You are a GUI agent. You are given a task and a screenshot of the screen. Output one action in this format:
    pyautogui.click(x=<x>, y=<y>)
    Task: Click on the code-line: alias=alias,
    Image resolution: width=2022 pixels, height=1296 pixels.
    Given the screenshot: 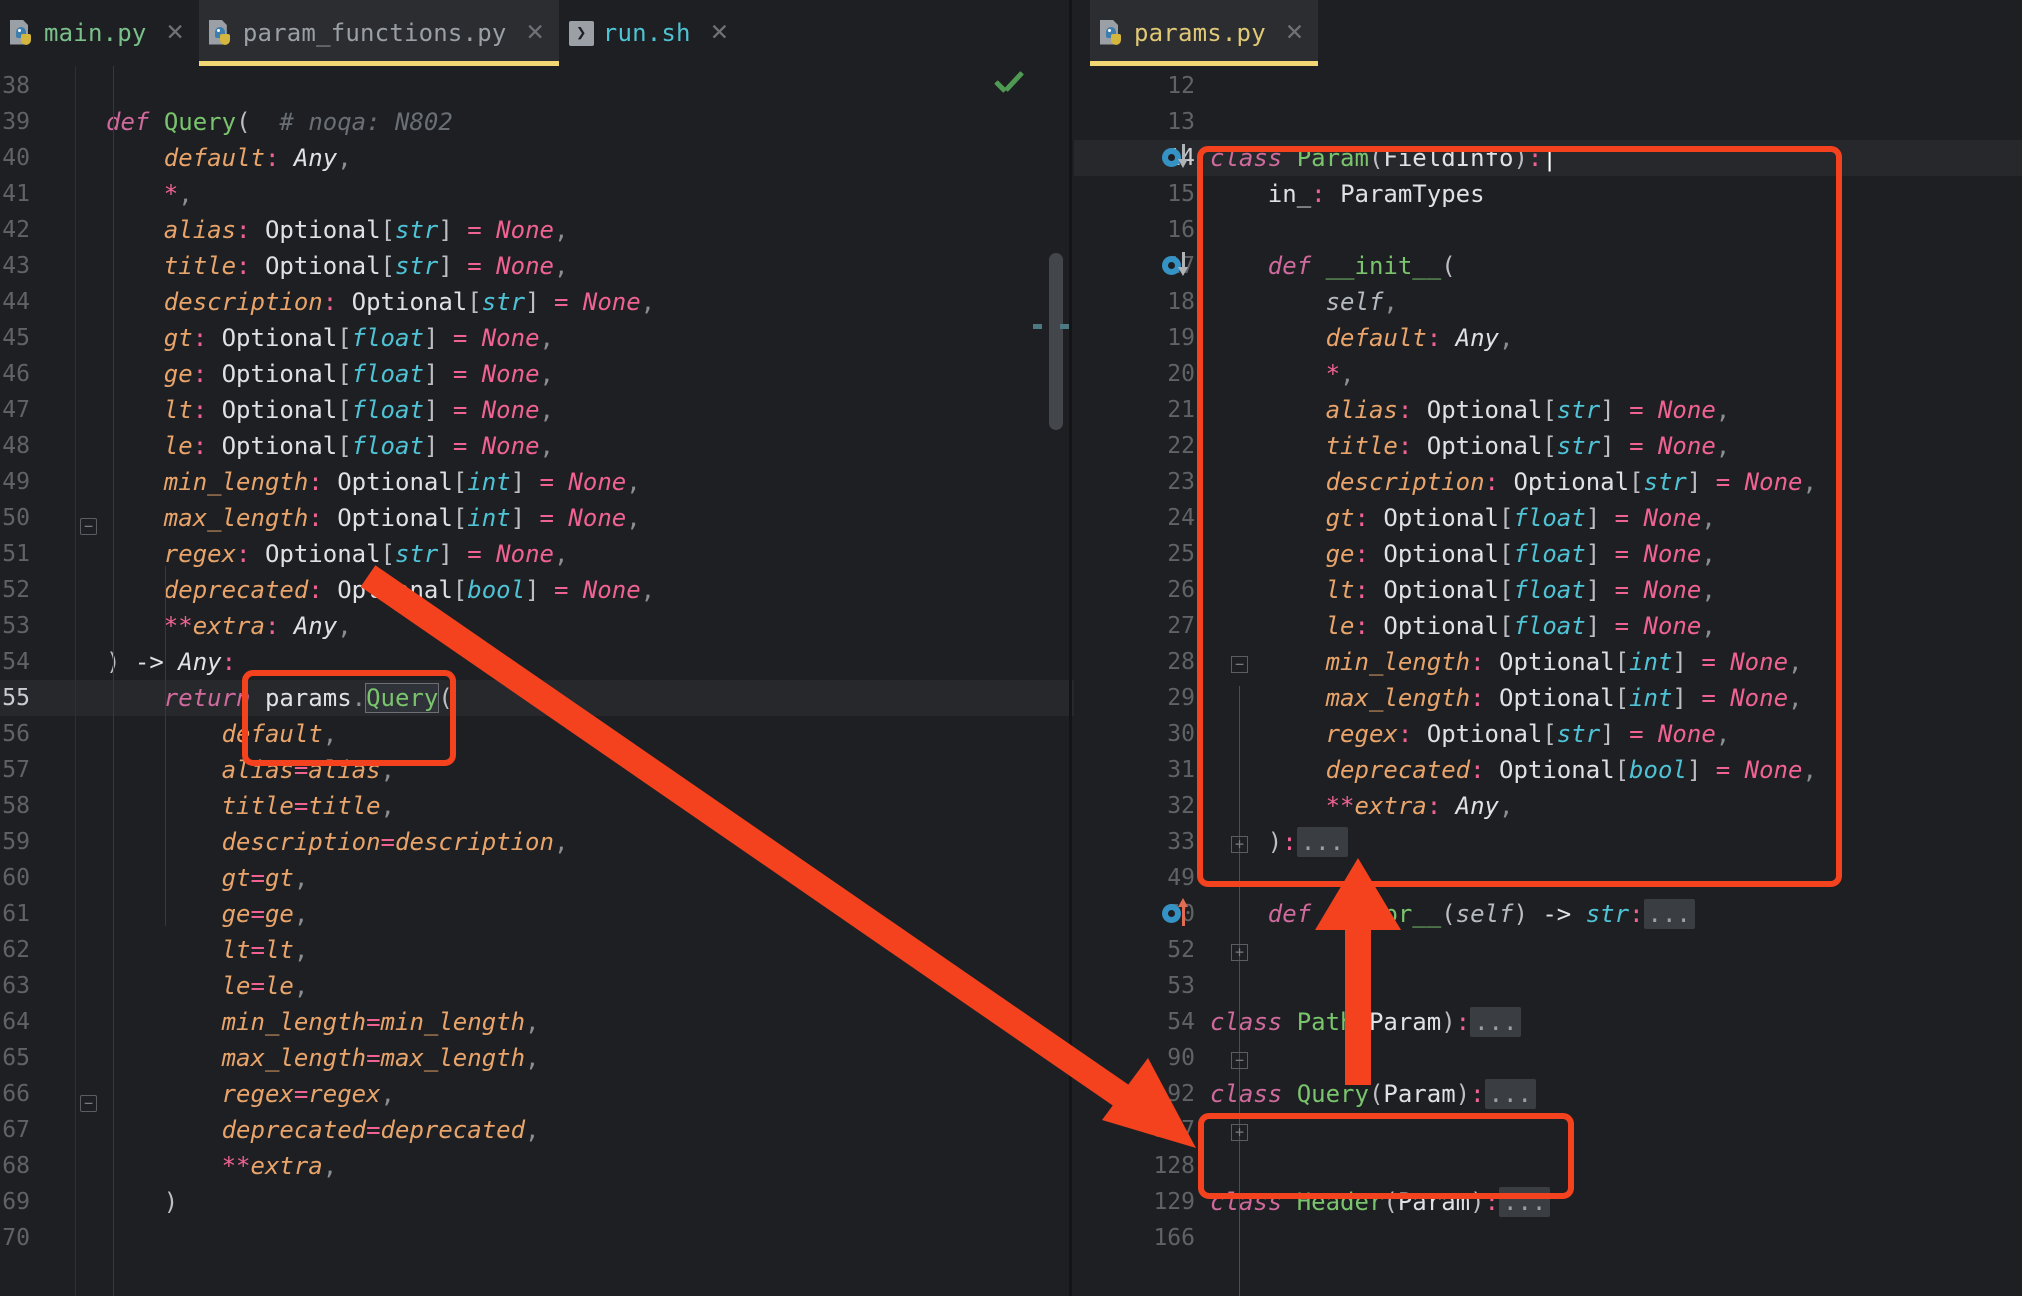 What is the action you would take?
    pyautogui.click(x=575, y=770)
    